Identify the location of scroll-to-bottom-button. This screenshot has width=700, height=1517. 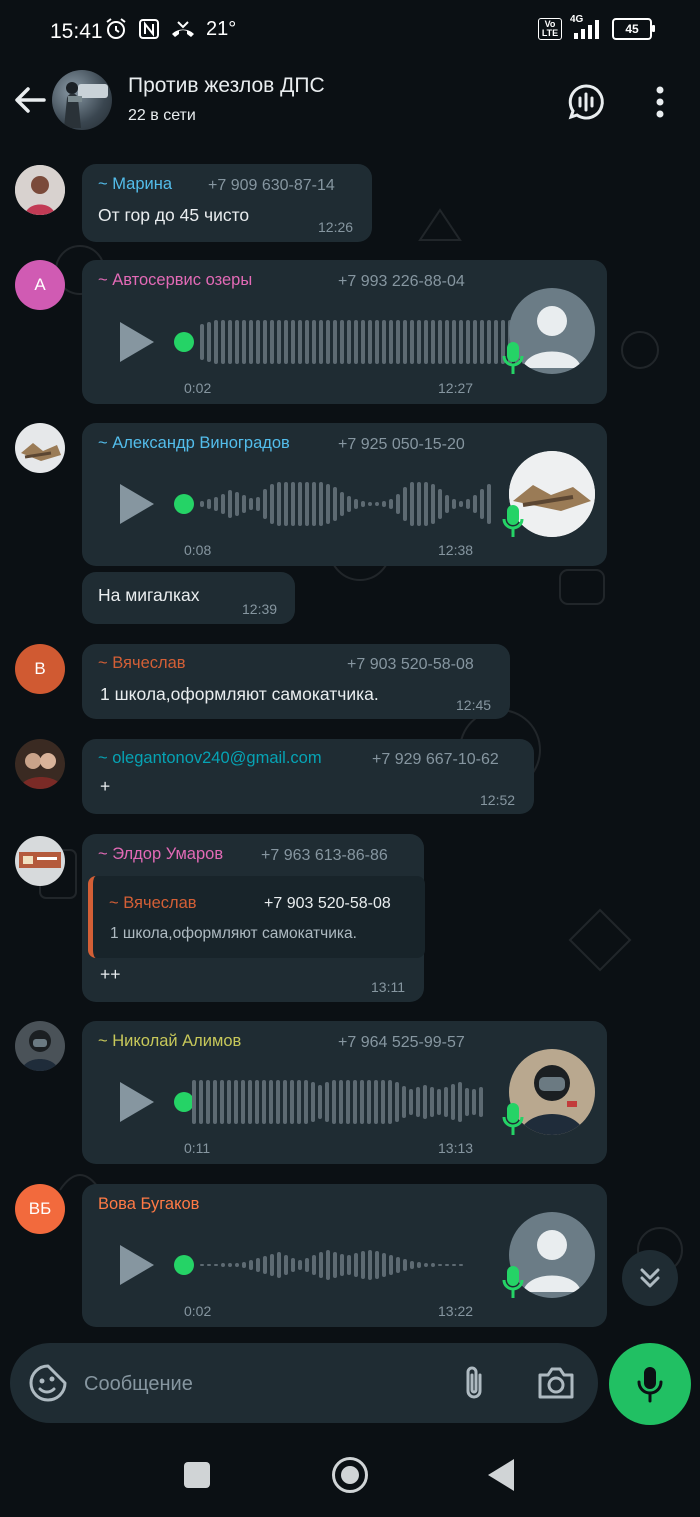
(650, 1278).